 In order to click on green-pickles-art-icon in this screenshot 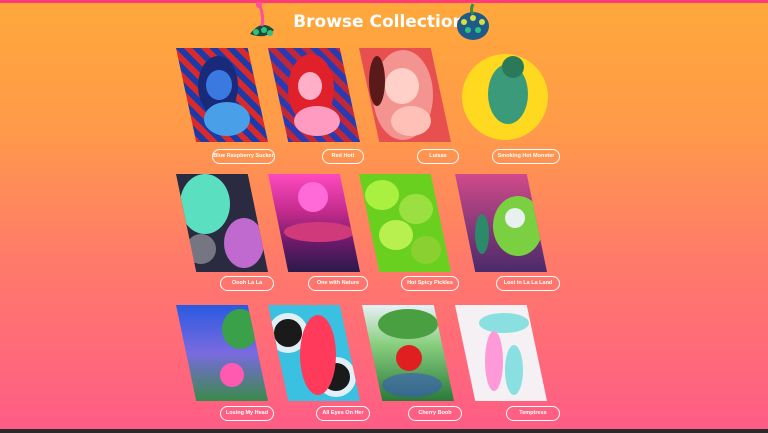, I will do `click(405, 223)`.